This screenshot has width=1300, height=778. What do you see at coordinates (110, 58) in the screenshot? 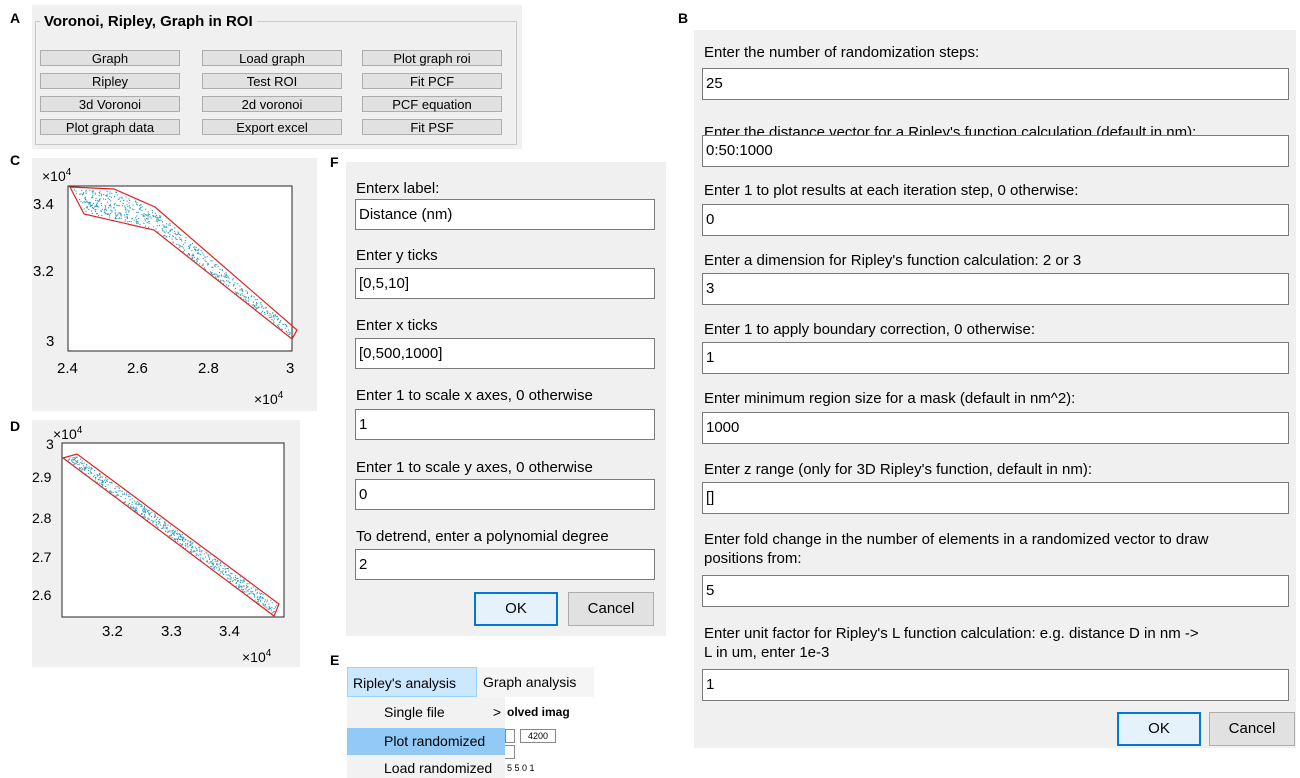
I see `graph-button: Graph` at bounding box center [110, 58].